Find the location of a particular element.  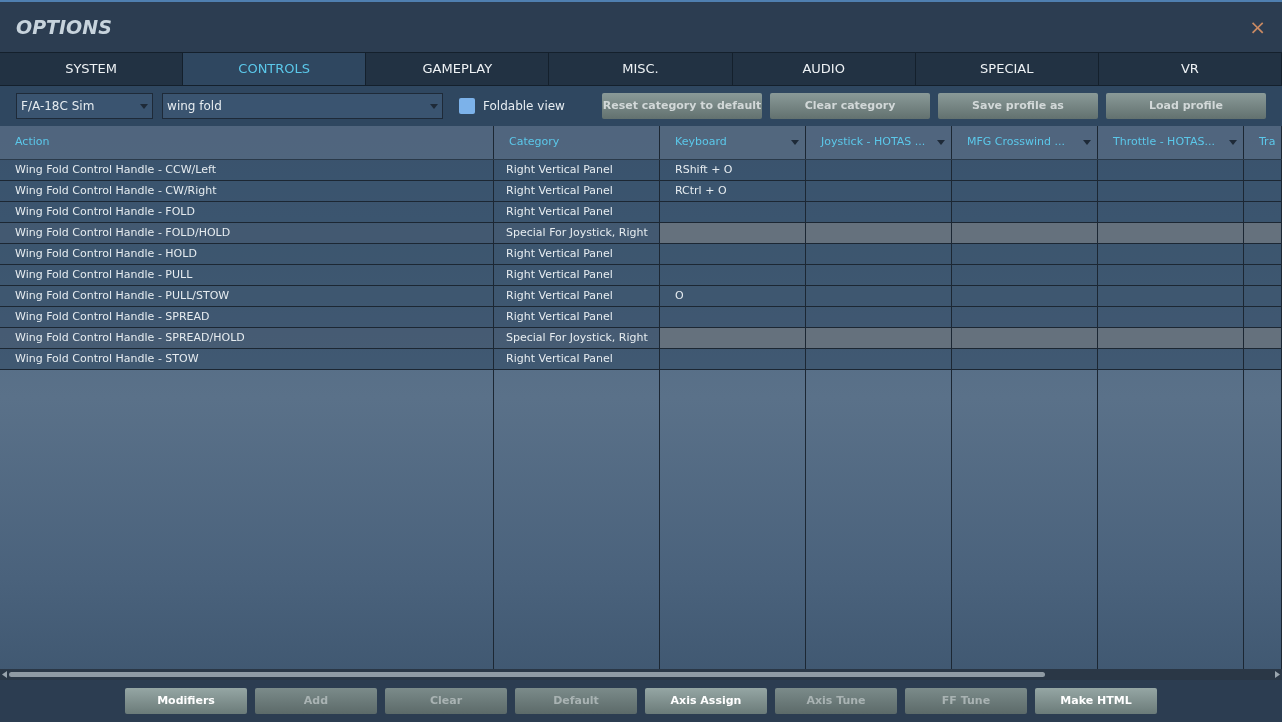

table-row: Wing Fold Control Handle - CCW/Left Right Vertical Panel RShift + O is located at coordinates (641, 170).